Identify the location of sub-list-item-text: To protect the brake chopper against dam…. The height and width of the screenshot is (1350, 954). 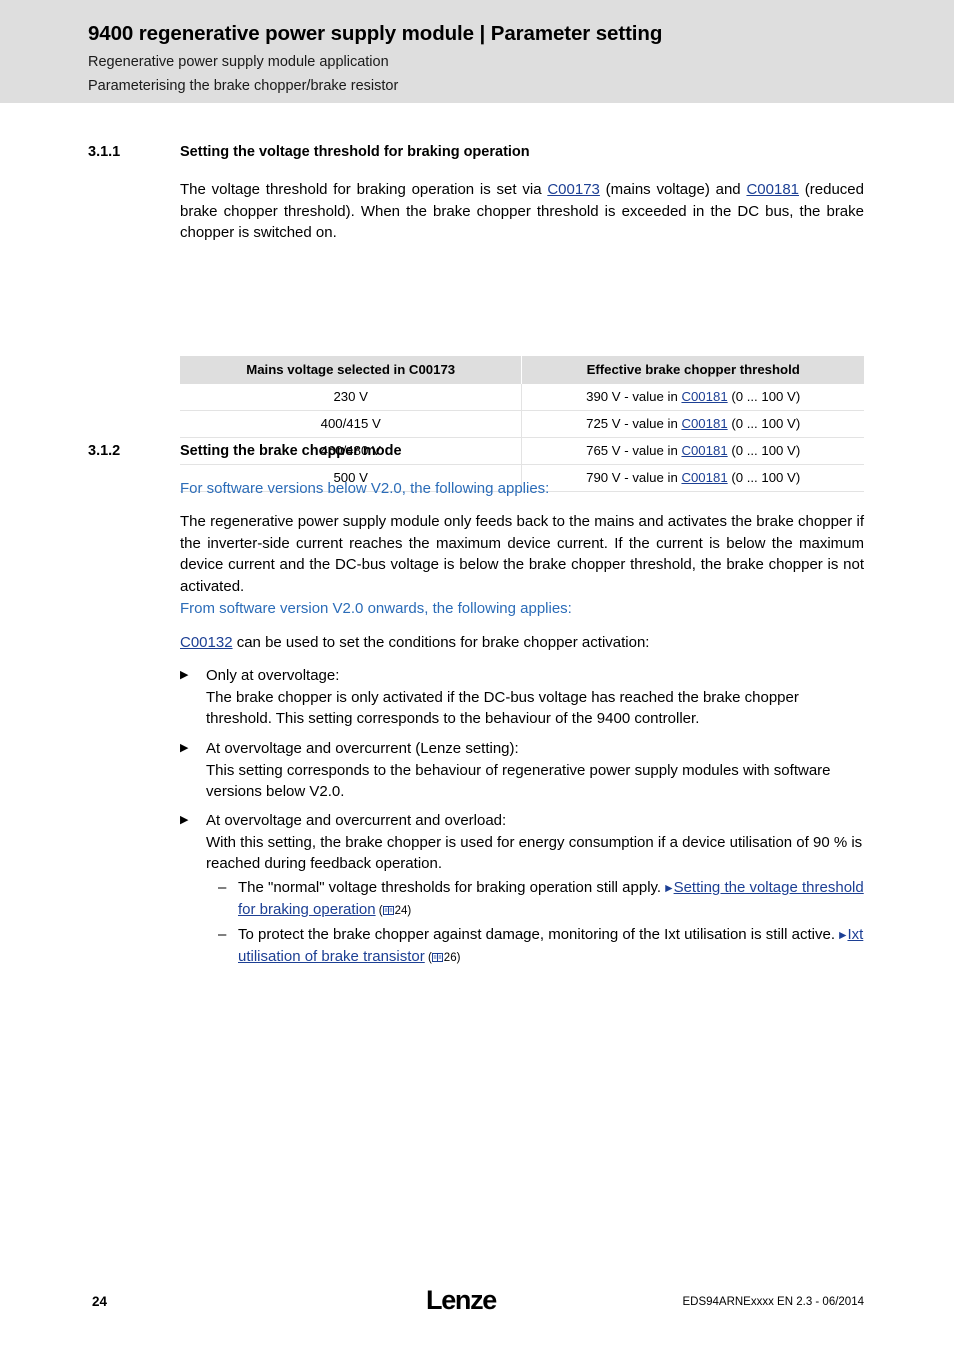
(536, 934).